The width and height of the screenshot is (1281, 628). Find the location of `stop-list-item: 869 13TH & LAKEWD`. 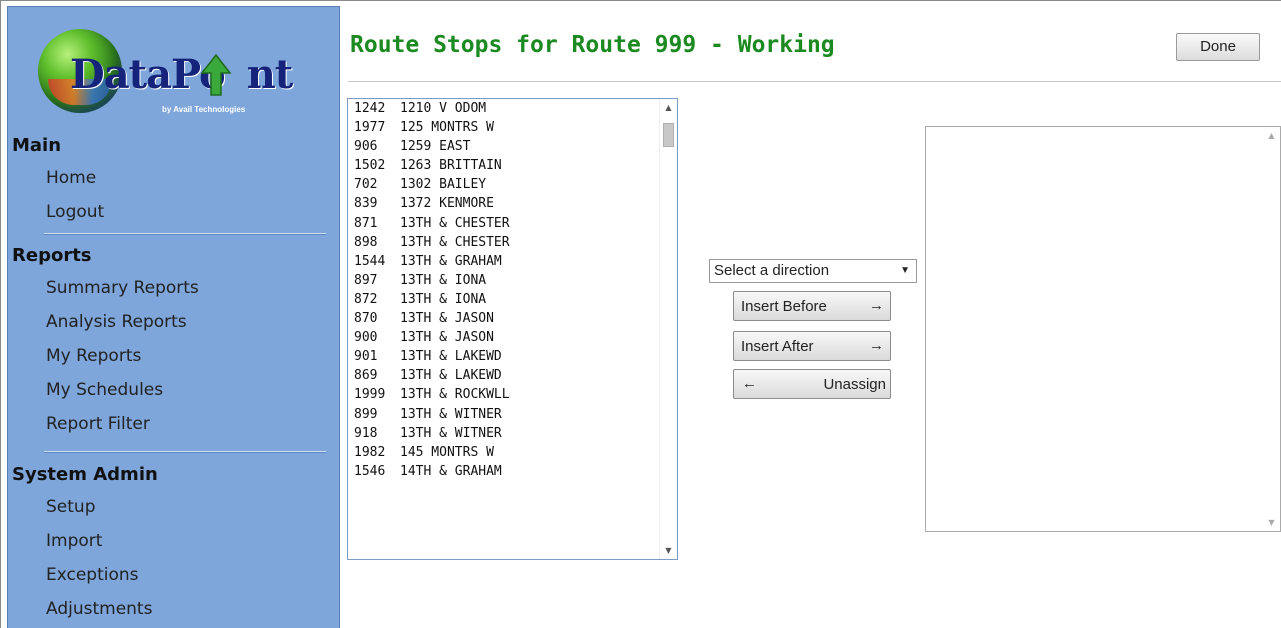

stop-list-item: 869 13TH & LAKEWD is located at coordinates (512, 375).